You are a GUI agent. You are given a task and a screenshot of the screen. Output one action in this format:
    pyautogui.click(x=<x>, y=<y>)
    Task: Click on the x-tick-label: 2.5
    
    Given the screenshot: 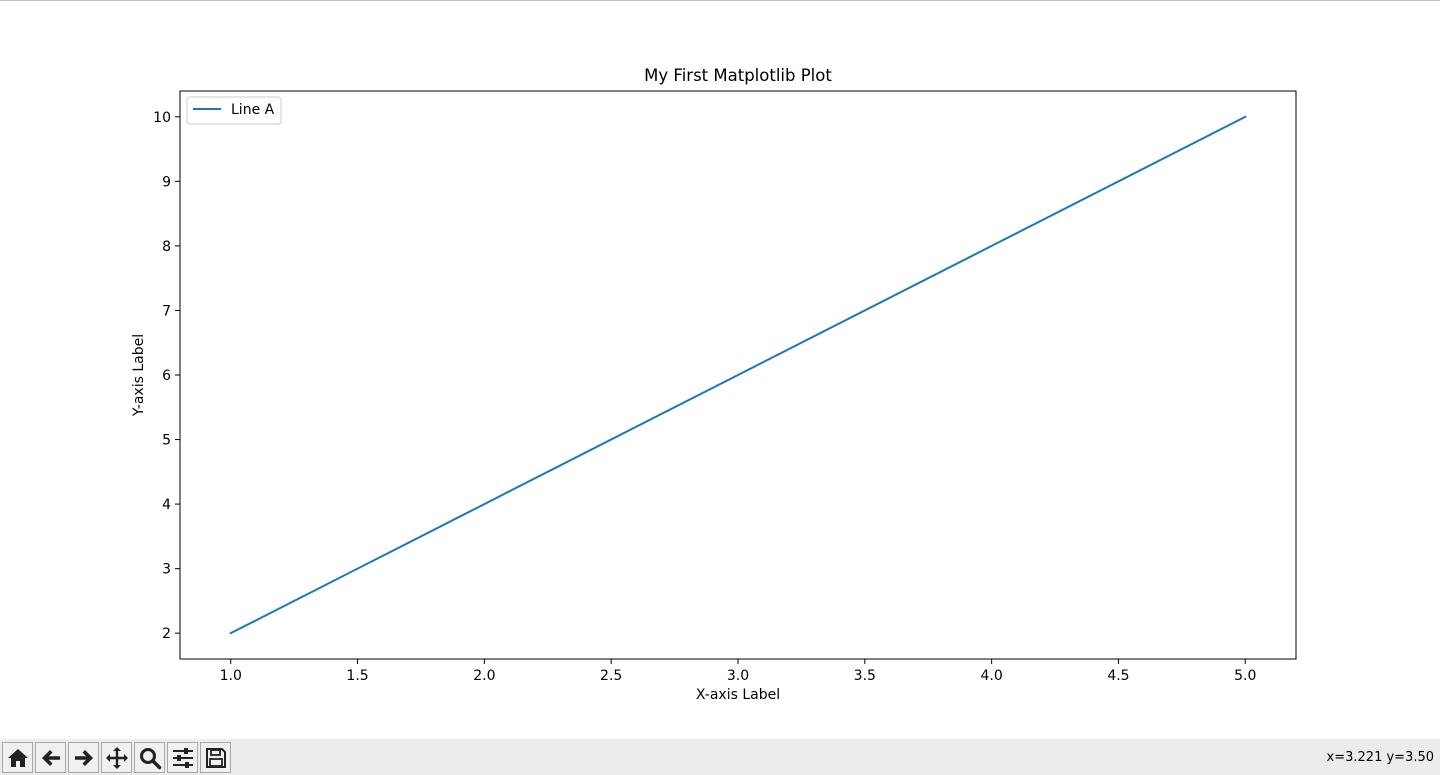 What is the action you would take?
    pyautogui.click(x=611, y=676)
    